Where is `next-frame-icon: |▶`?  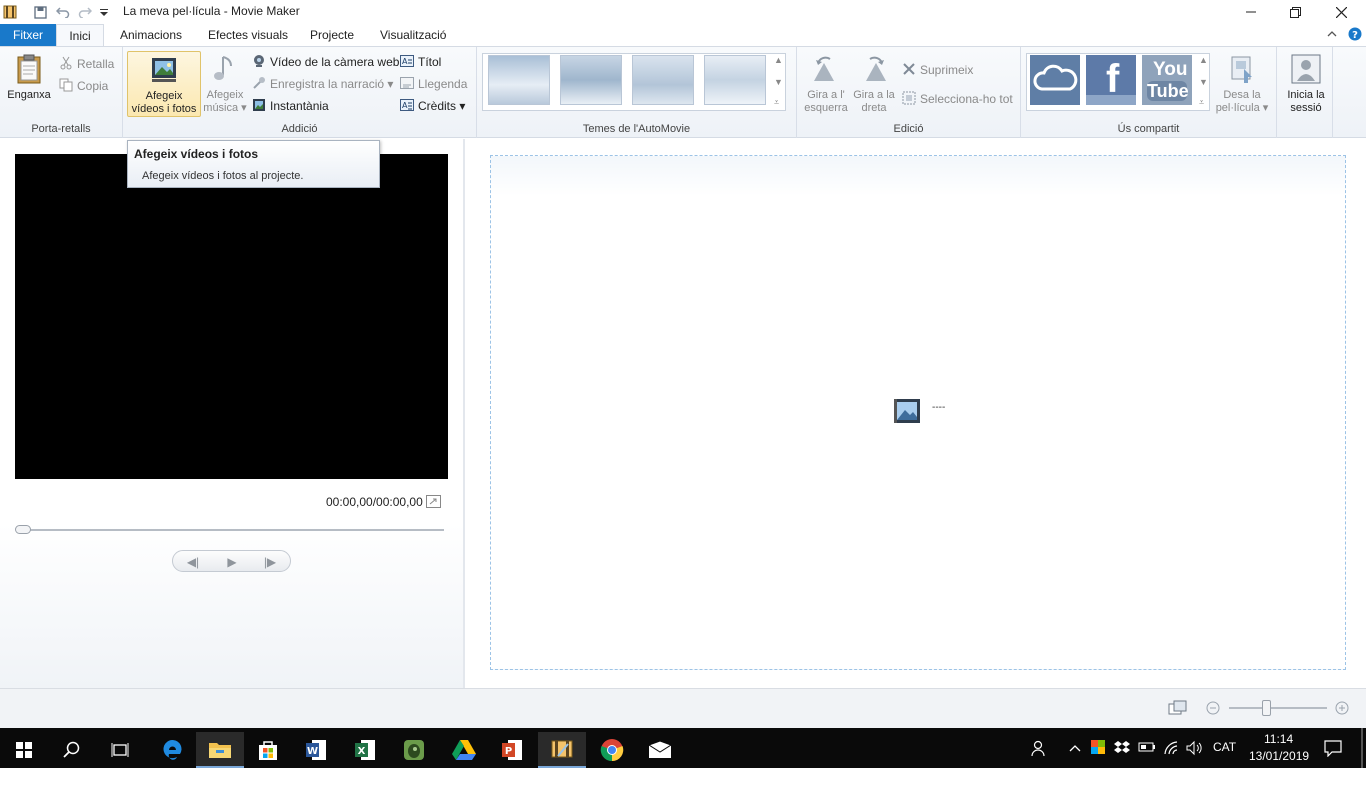 next-frame-icon: |▶ is located at coordinates (270, 562).